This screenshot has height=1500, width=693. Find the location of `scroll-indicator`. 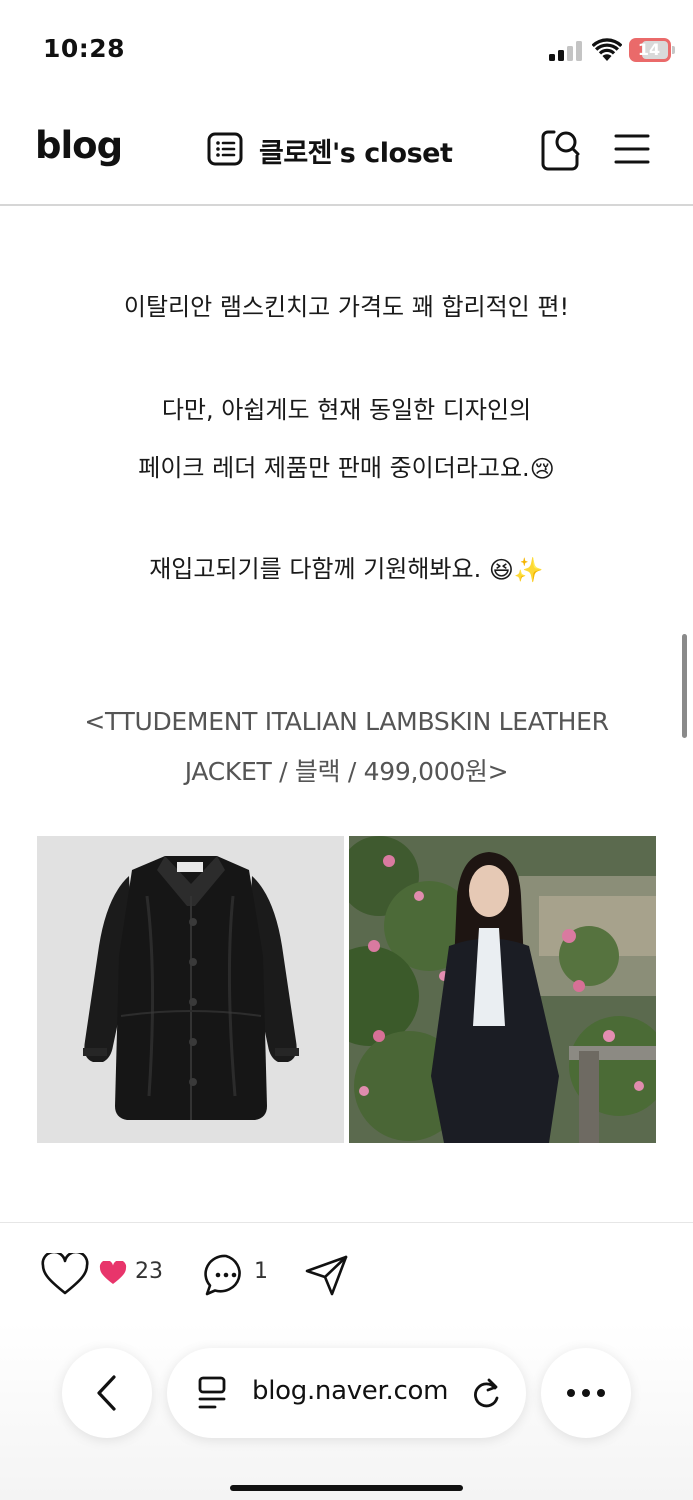

scroll-indicator is located at coordinates (684, 686).